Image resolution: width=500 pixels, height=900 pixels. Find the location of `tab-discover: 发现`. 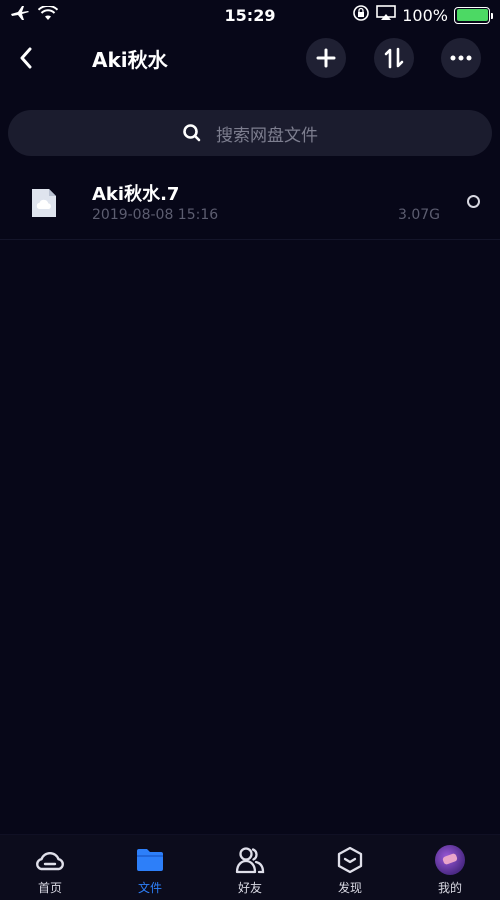

tab-discover: 发现 is located at coordinates (350, 867).